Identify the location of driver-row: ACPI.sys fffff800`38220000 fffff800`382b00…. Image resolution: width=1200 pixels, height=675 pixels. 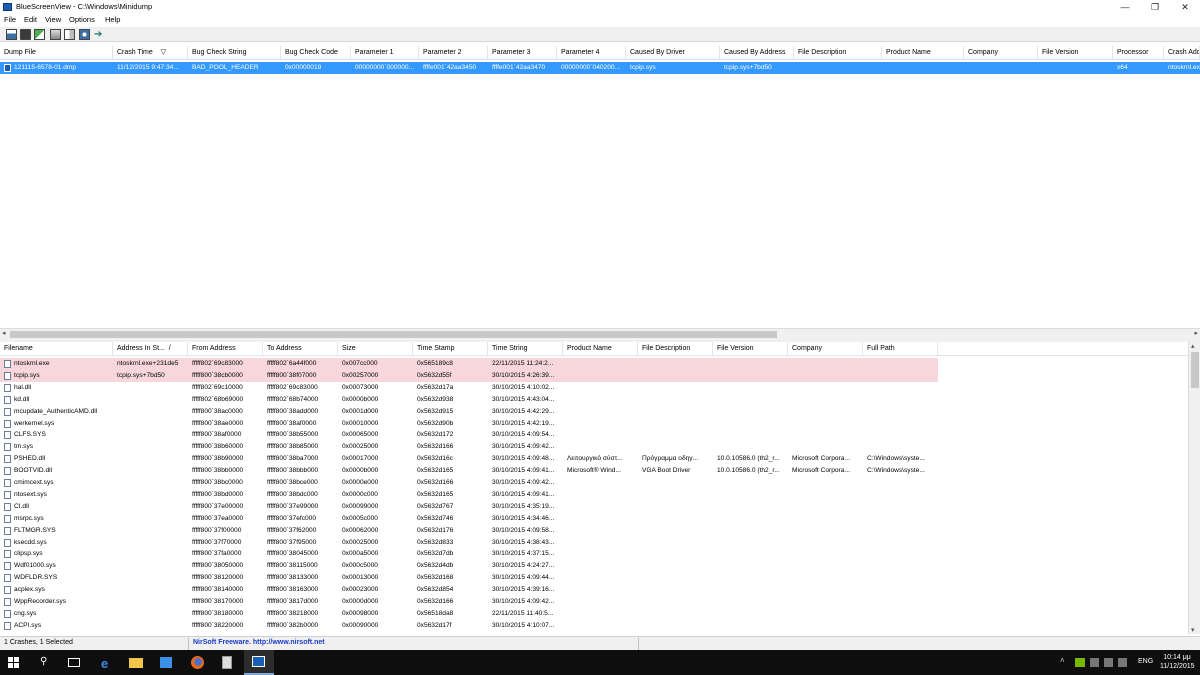
(594, 626).